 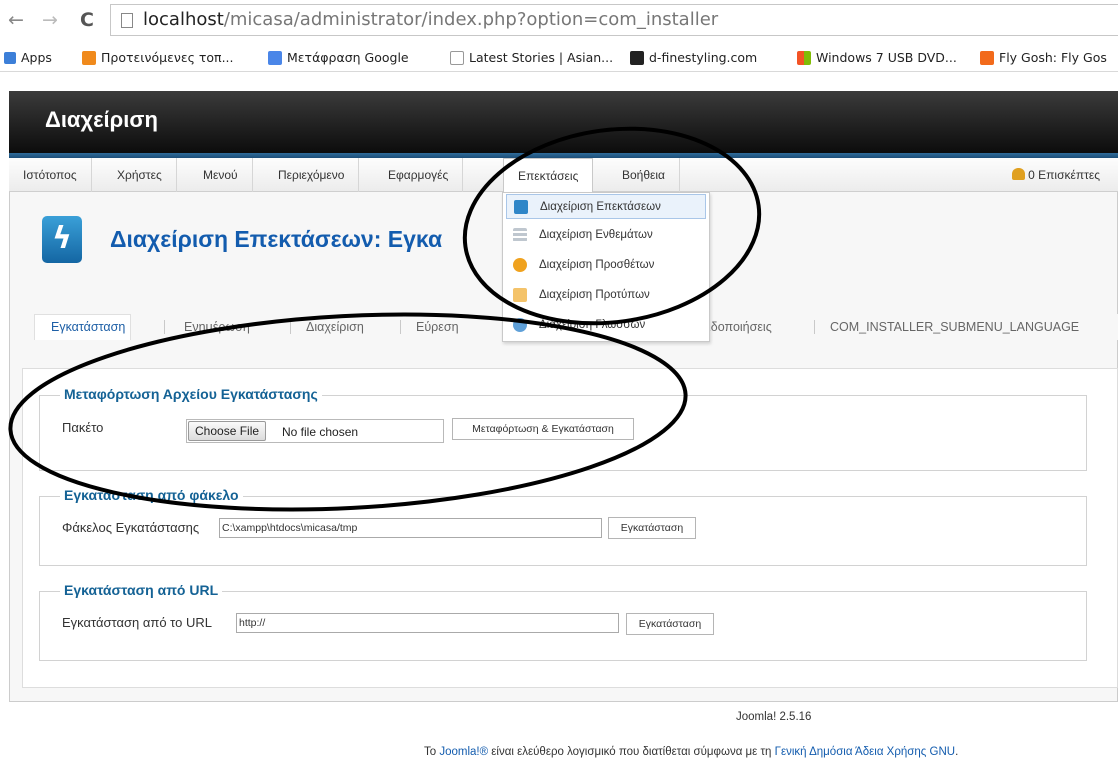 What do you see at coordinates (137, 622) in the screenshot?
I see `url-label: Εγκατάσταση από το URL` at bounding box center [137, 622].